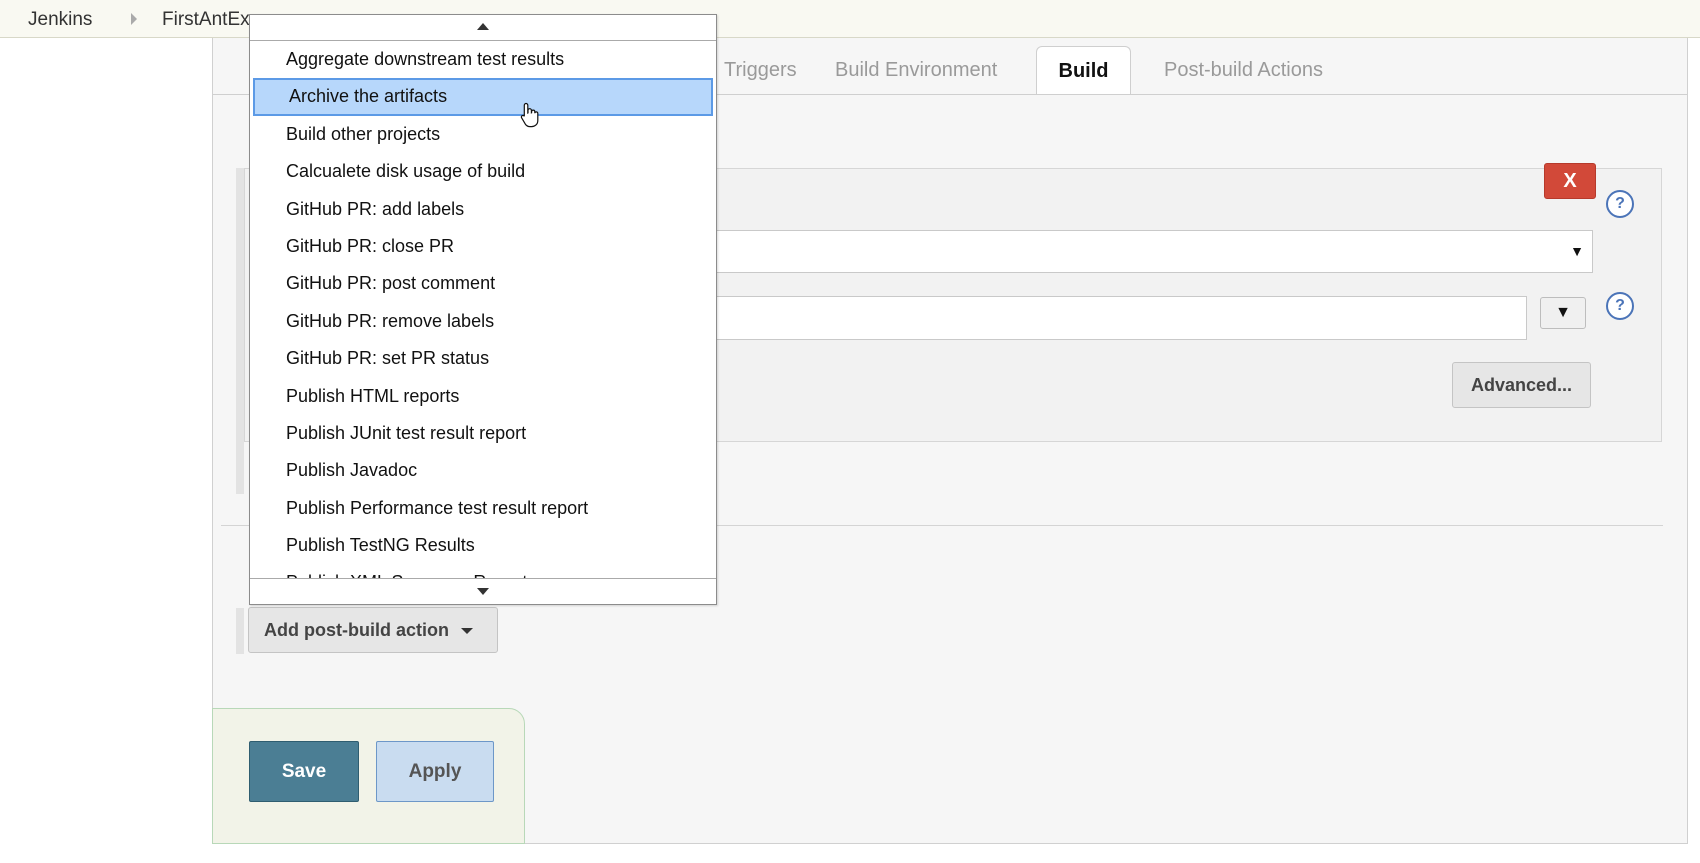 The height and width of the screenshot is (863, 1700). I want to click on menu-item-github-close-pr: GitHub PR: close PR, so click(483, 246).